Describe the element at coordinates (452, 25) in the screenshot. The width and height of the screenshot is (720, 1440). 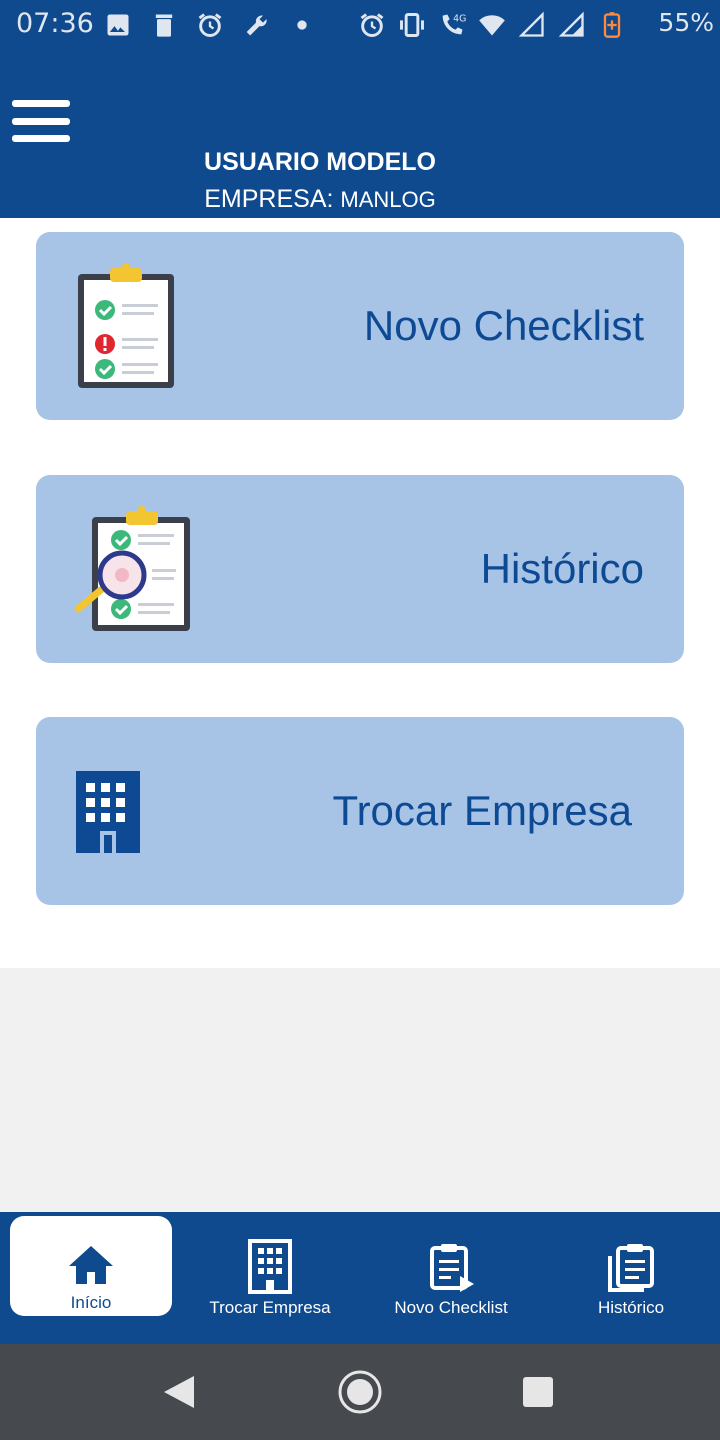
I see `wifi-call-icon: 4G` at that location.